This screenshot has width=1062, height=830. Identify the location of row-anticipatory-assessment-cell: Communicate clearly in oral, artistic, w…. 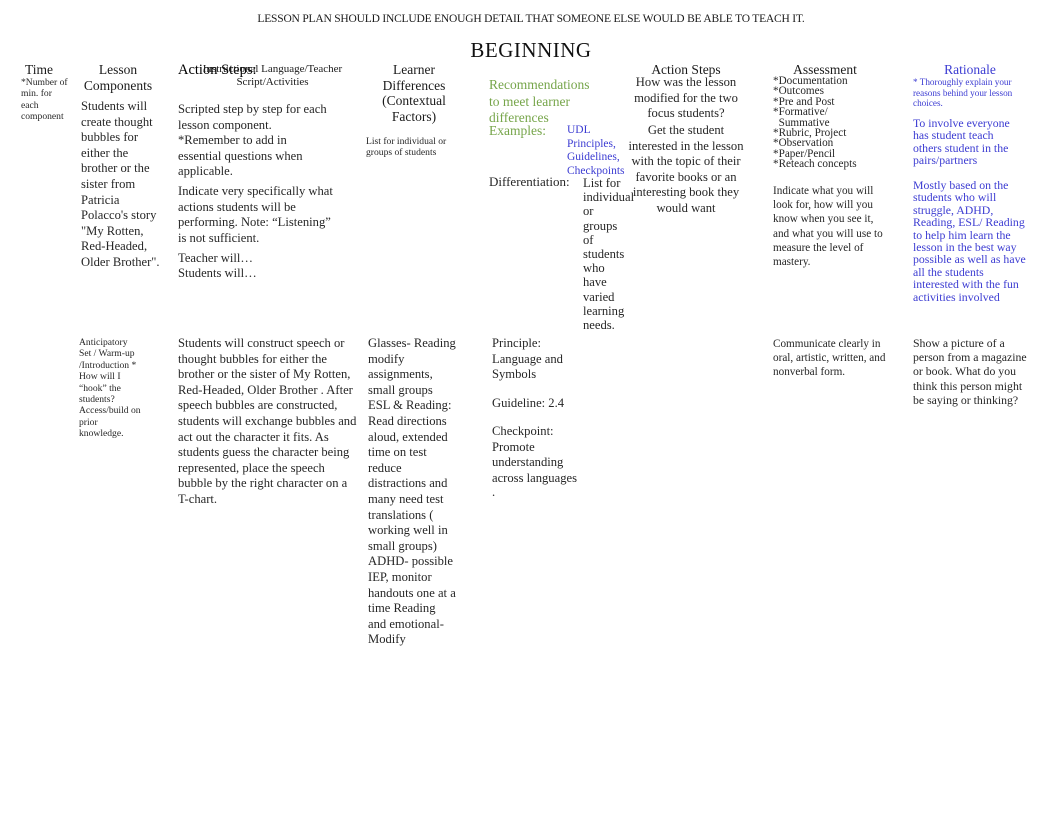
(829, 358).